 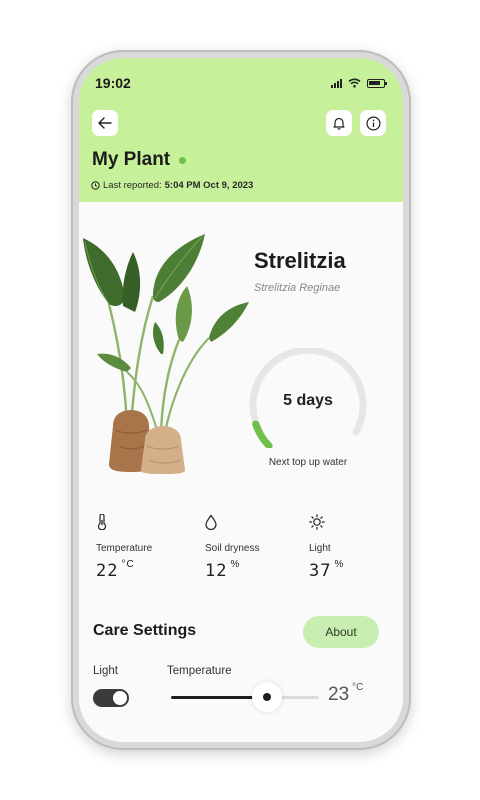 I want to click on sun-icon, so click(x=317, y=522).